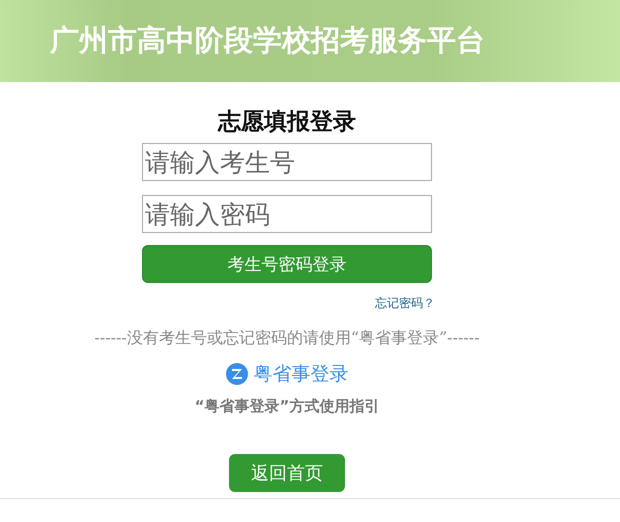 Image resolution: width=620 pixels, height=522 pixels. What do you see at coordinates (287, 162) in the screenshot?
I see `exam-number-field: 请输入考生号` at bounding box center [287, 162].